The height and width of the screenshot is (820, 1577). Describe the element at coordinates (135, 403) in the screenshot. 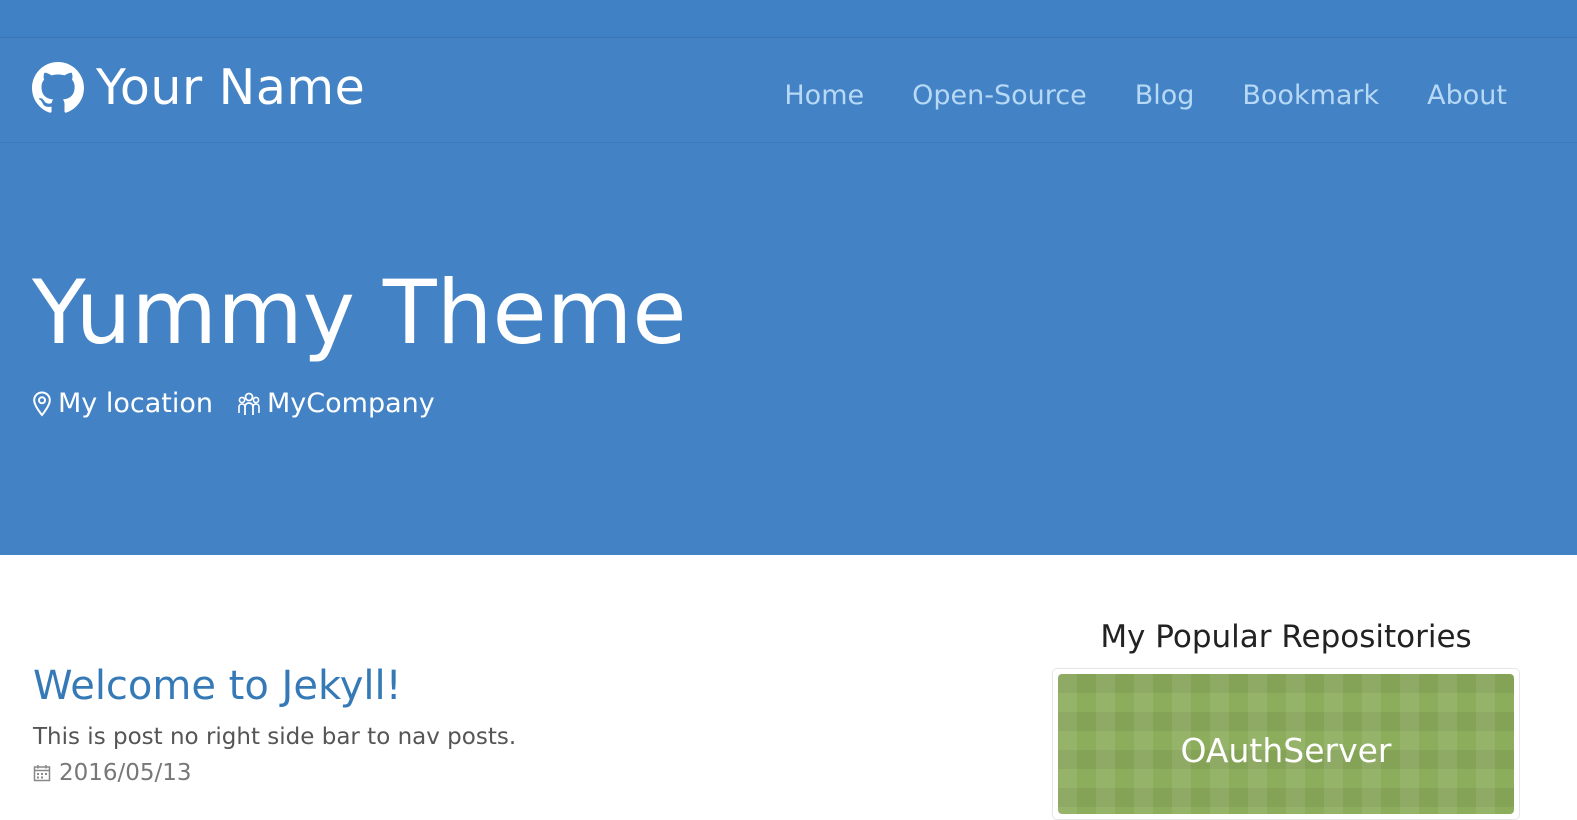

I see `location-text: My location` at that location.